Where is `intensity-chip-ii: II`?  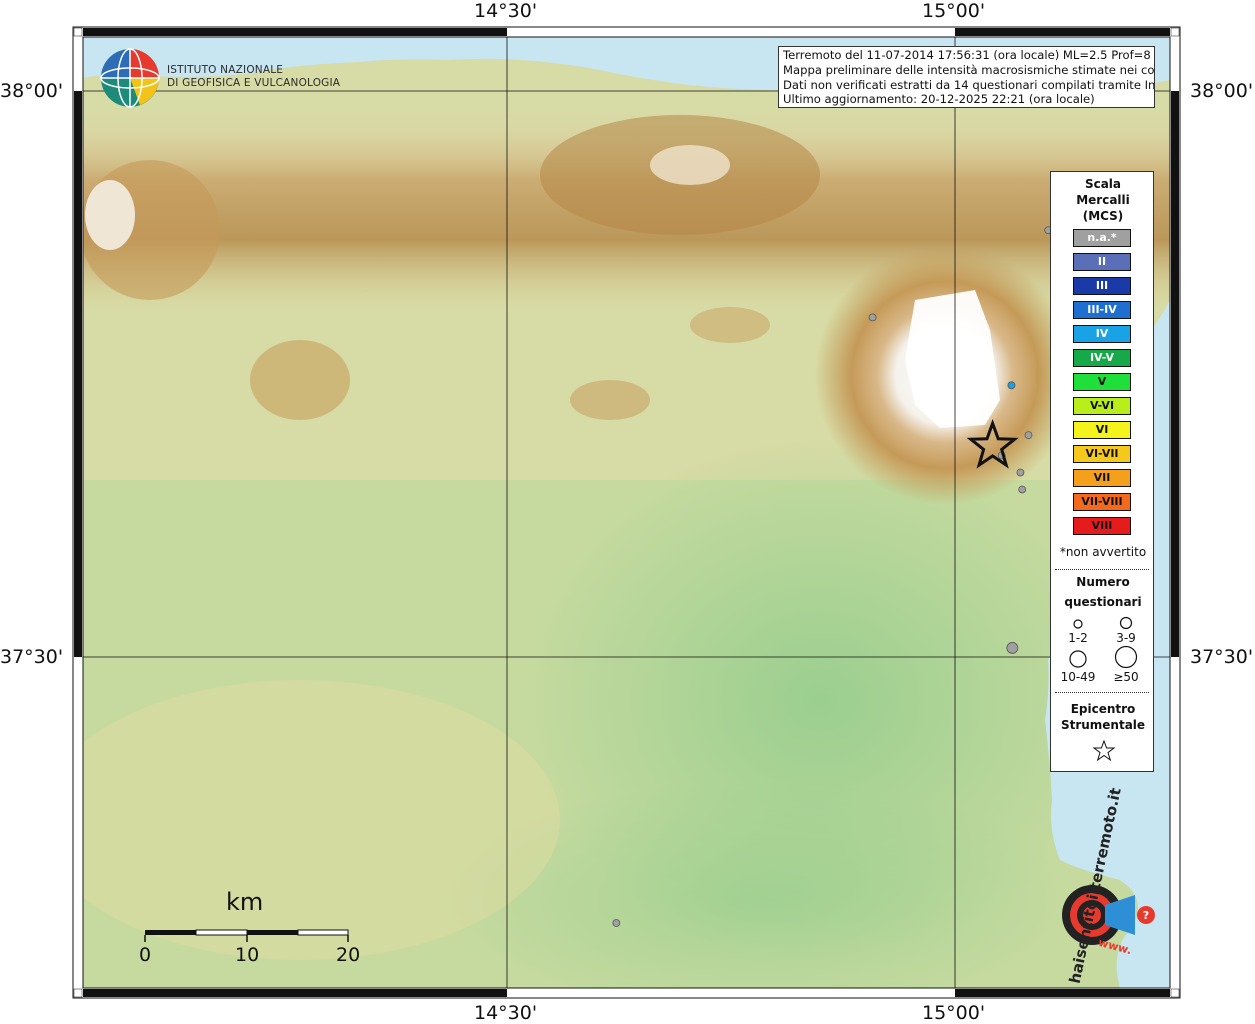
intensity-chip-ii: II is located at coordinates (1102, 262).